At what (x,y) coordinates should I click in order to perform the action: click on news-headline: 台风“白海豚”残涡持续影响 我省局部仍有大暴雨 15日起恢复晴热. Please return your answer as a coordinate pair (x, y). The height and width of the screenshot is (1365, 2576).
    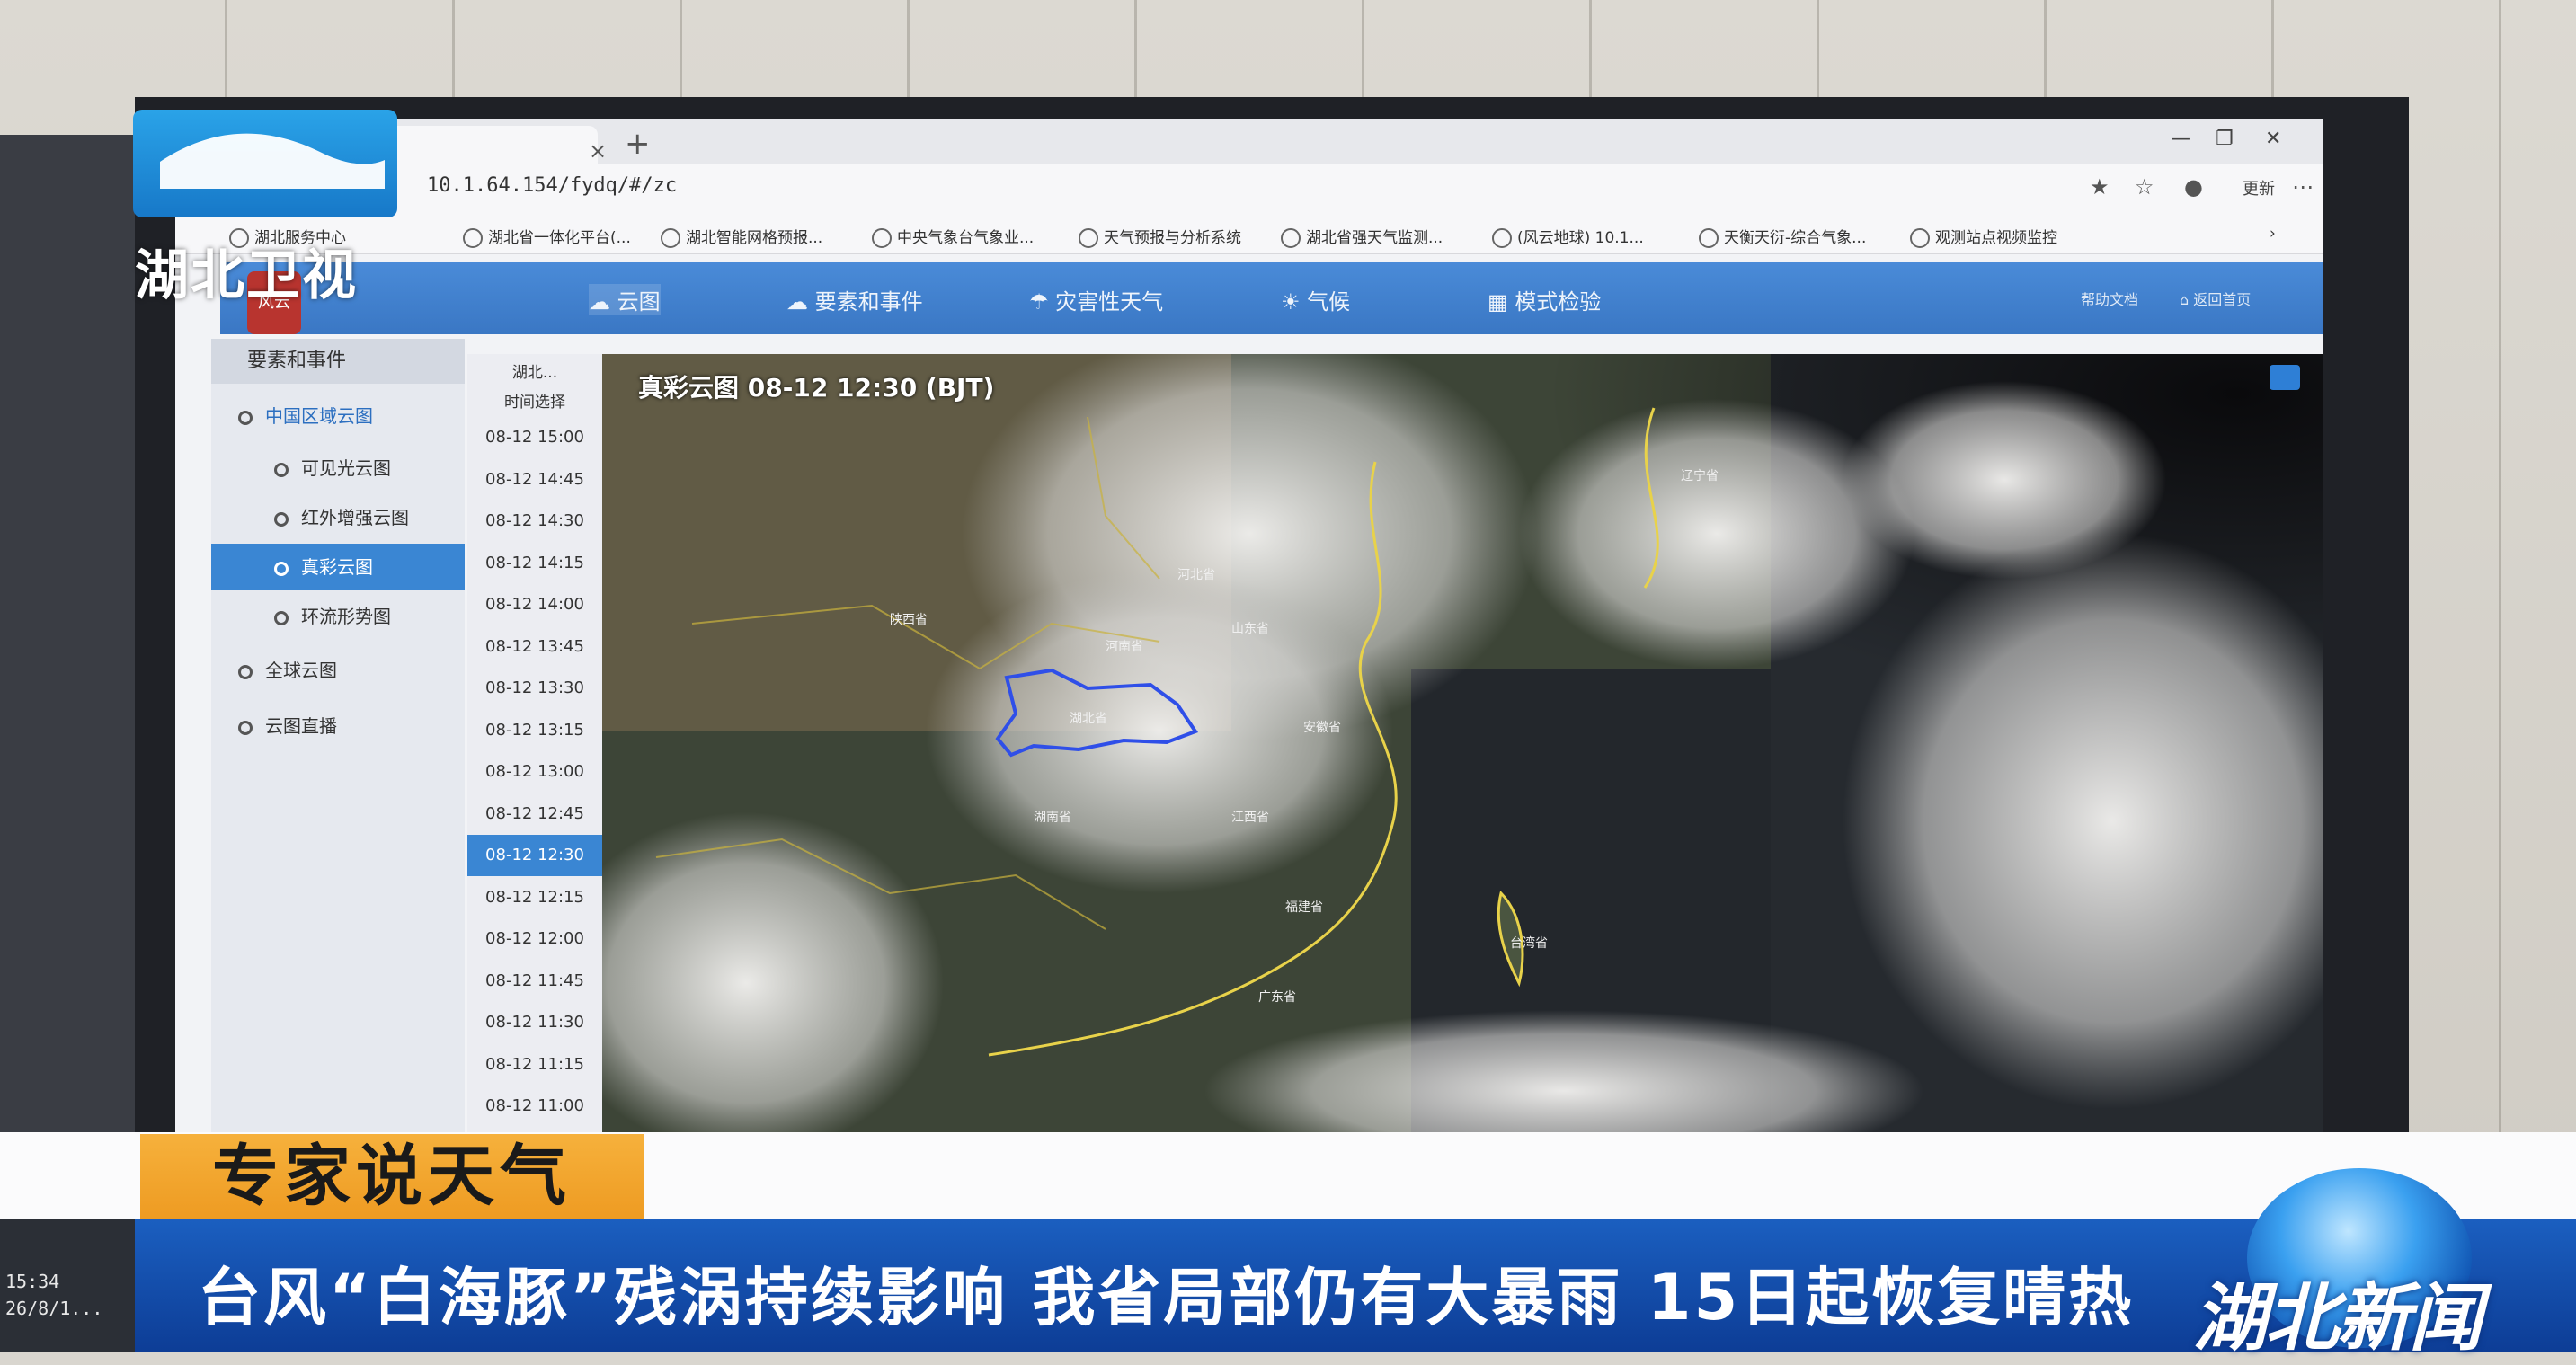
    Looking at the image, I should click on (1166, 1297).